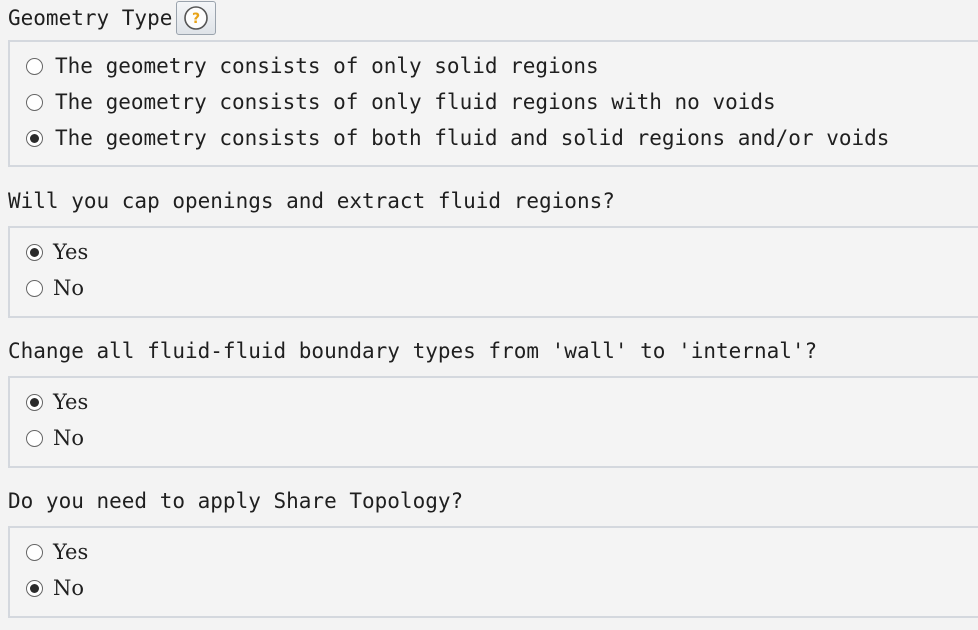  I want to click on help-button: ?, so click(196, 18).